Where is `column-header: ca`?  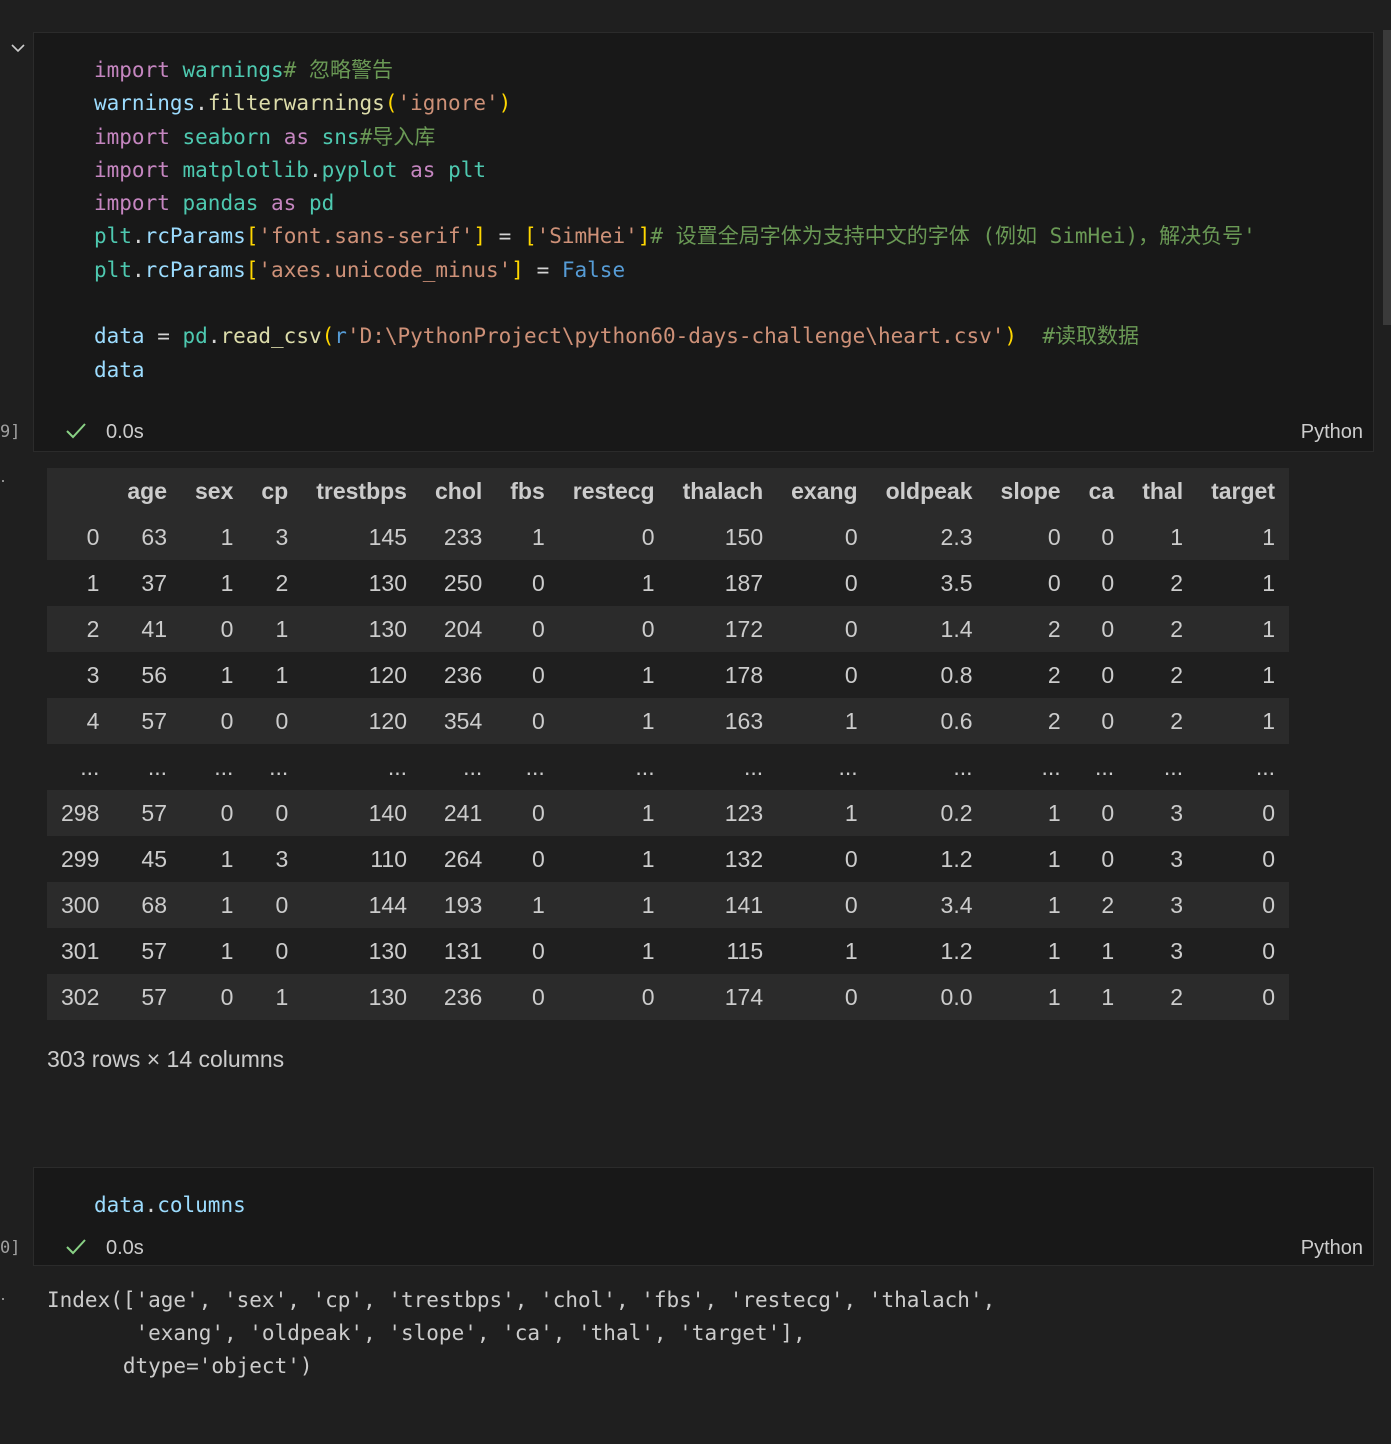 column-header: ca is located at coordinates (1101, 491).